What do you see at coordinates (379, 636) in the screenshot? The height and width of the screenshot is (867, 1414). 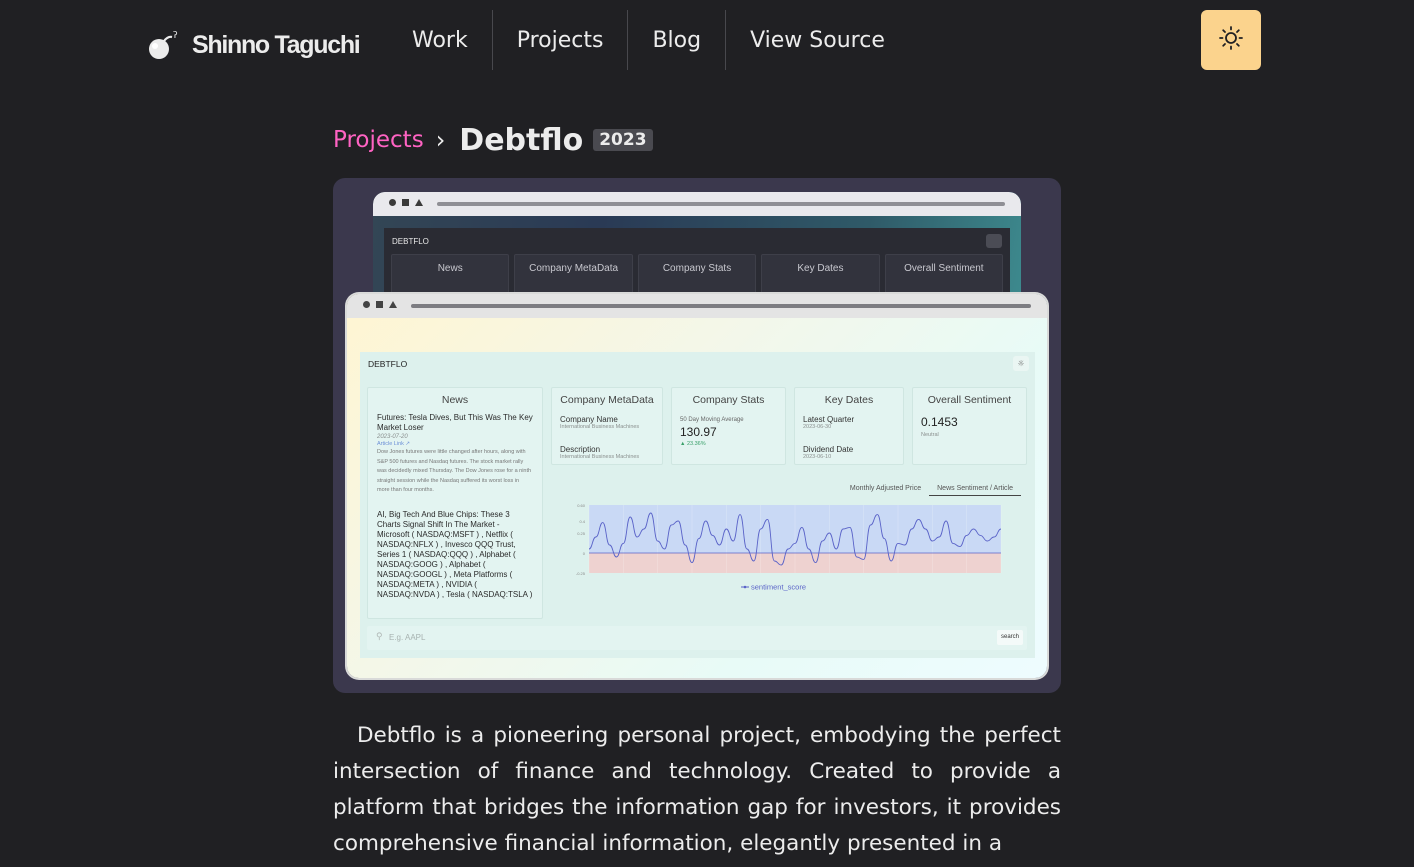 I see `search-icon: ⚲` at bounding box center [379, 636].